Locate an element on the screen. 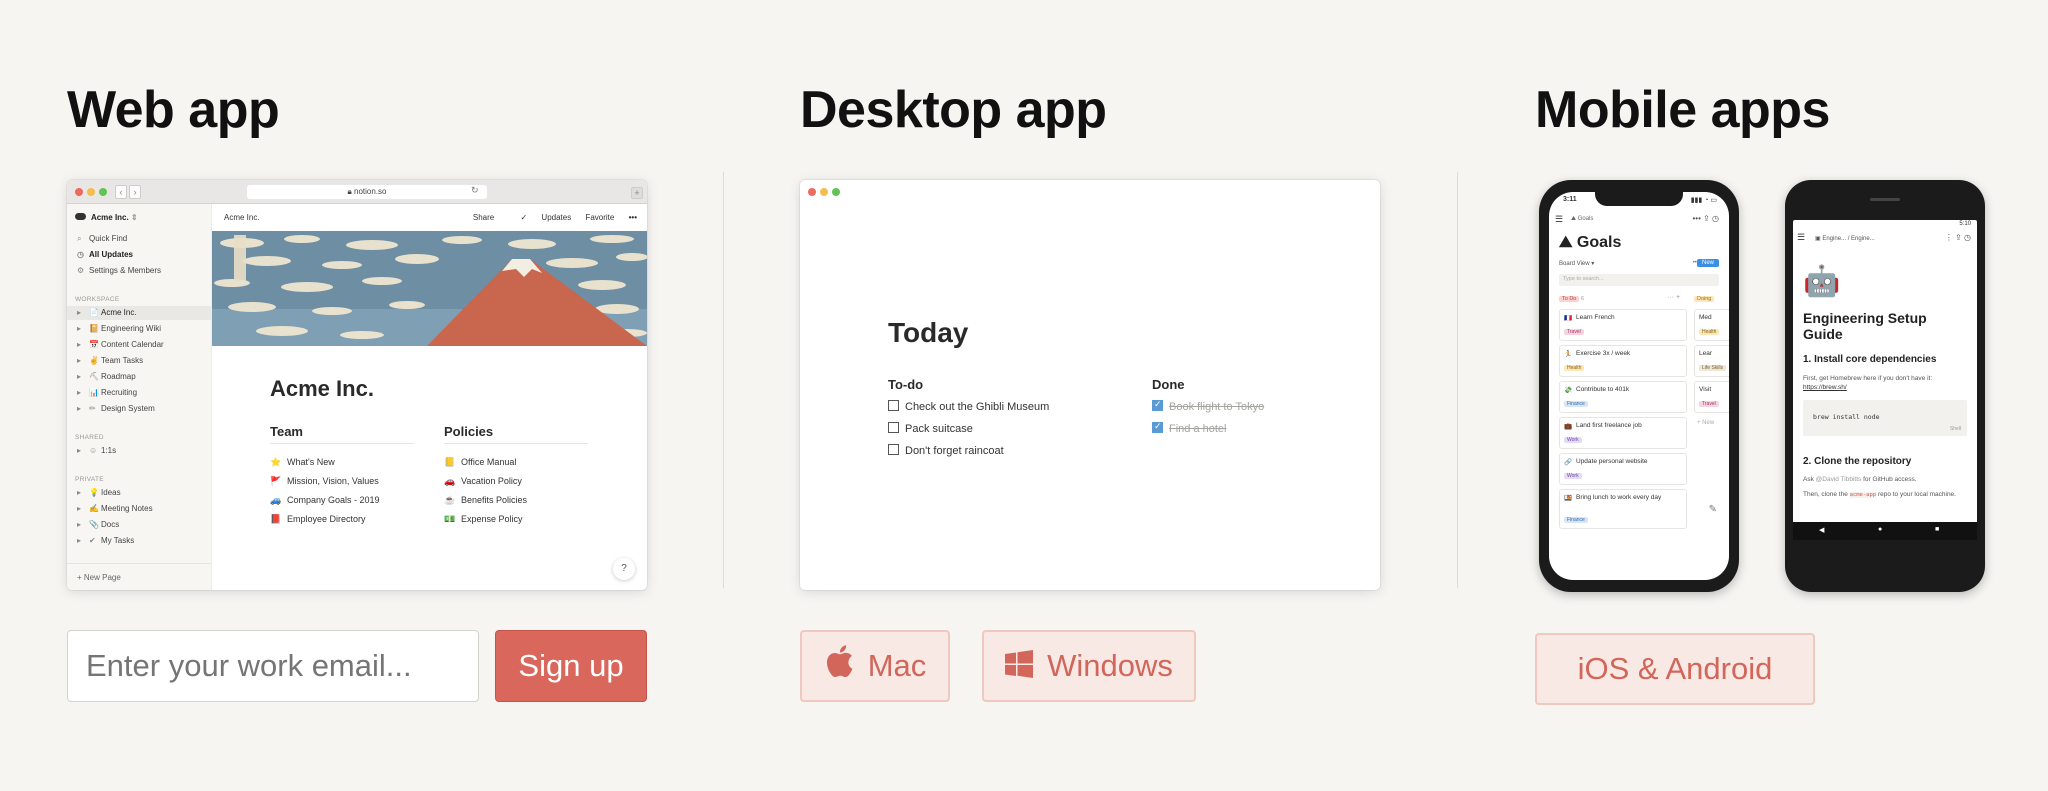 Image resolution: width=2048 pixels, height=791 pixels. checkmark-icon: ✔ is located at coordinates (92, 540).